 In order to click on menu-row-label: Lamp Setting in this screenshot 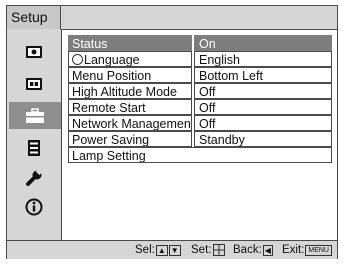, I will do `click(200, 155)`.